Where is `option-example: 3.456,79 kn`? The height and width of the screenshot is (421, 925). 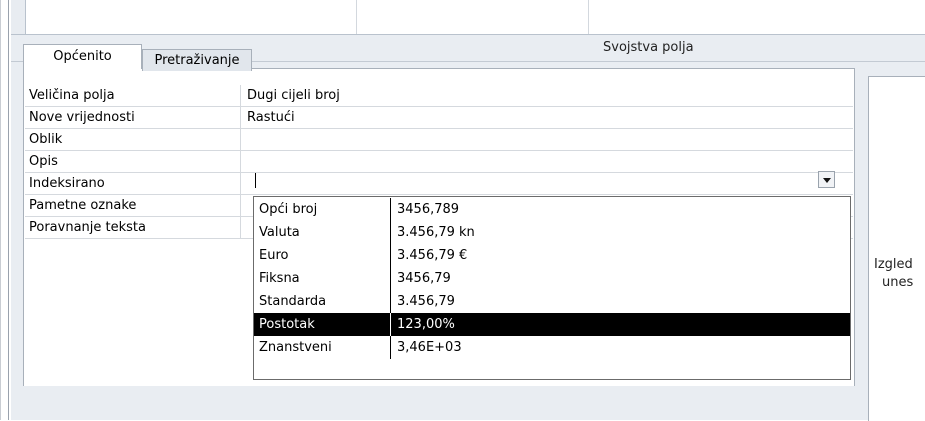 option-example: 3.456,79 kn is located at coordinates (436, 232).